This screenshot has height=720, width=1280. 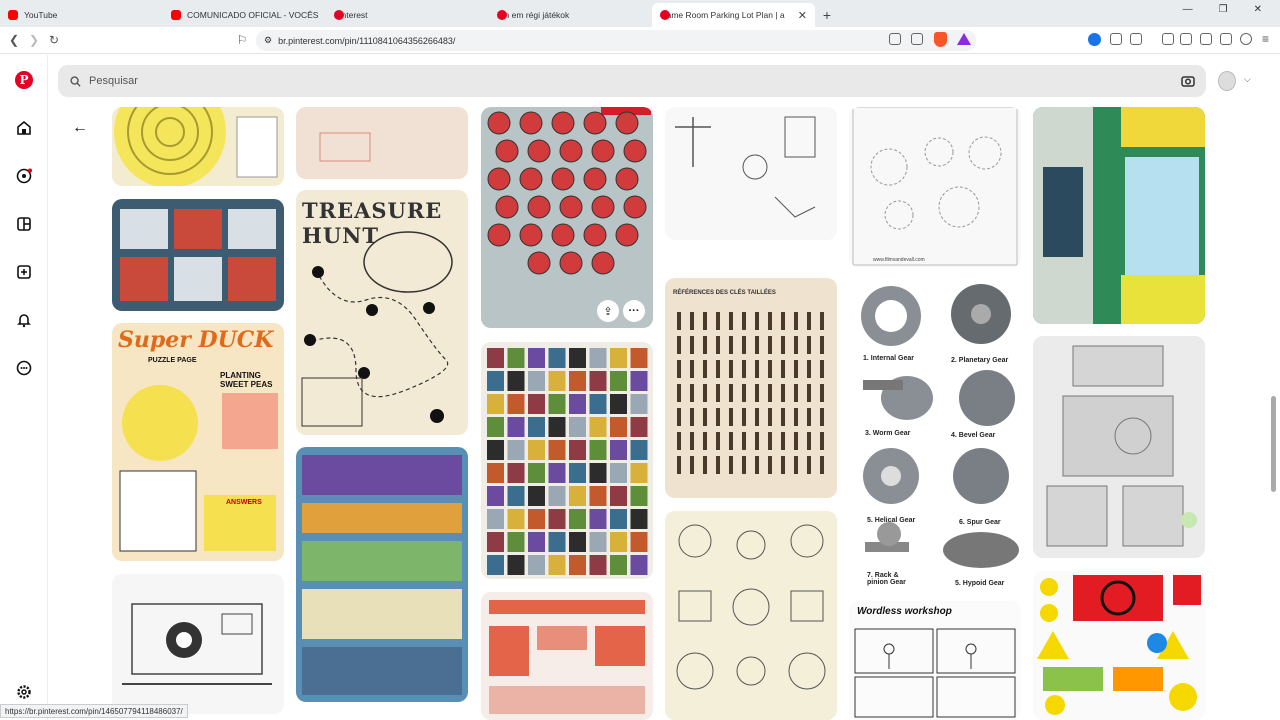 I want to click on screen-cast-icon, so click(x=895, y=39).